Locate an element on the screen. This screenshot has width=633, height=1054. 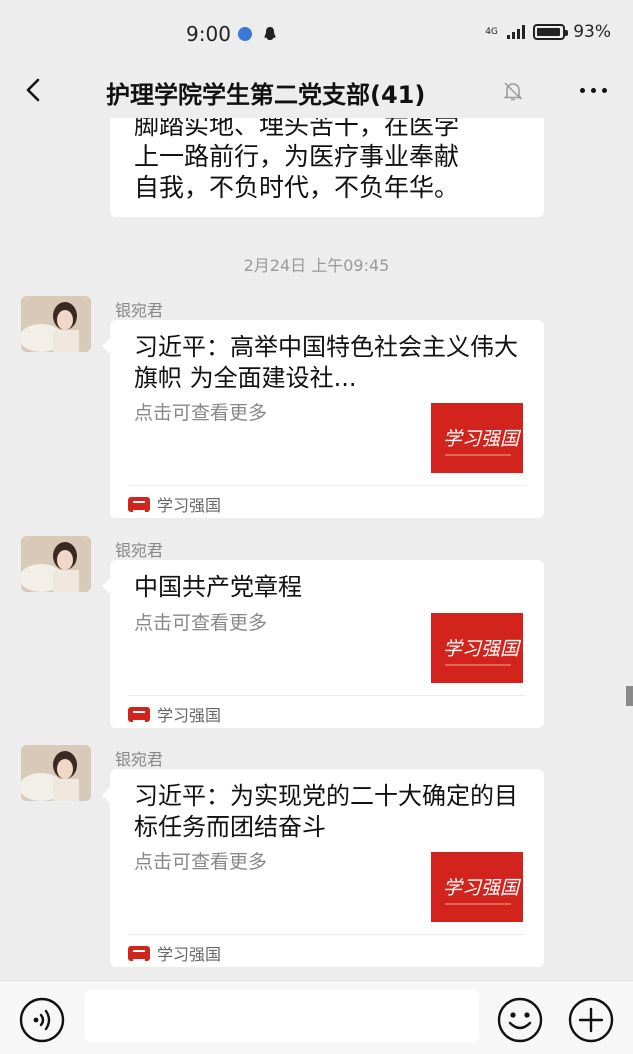
text-line: 自我，不负时代，不负年华。 is located at coordinates (297, 187).